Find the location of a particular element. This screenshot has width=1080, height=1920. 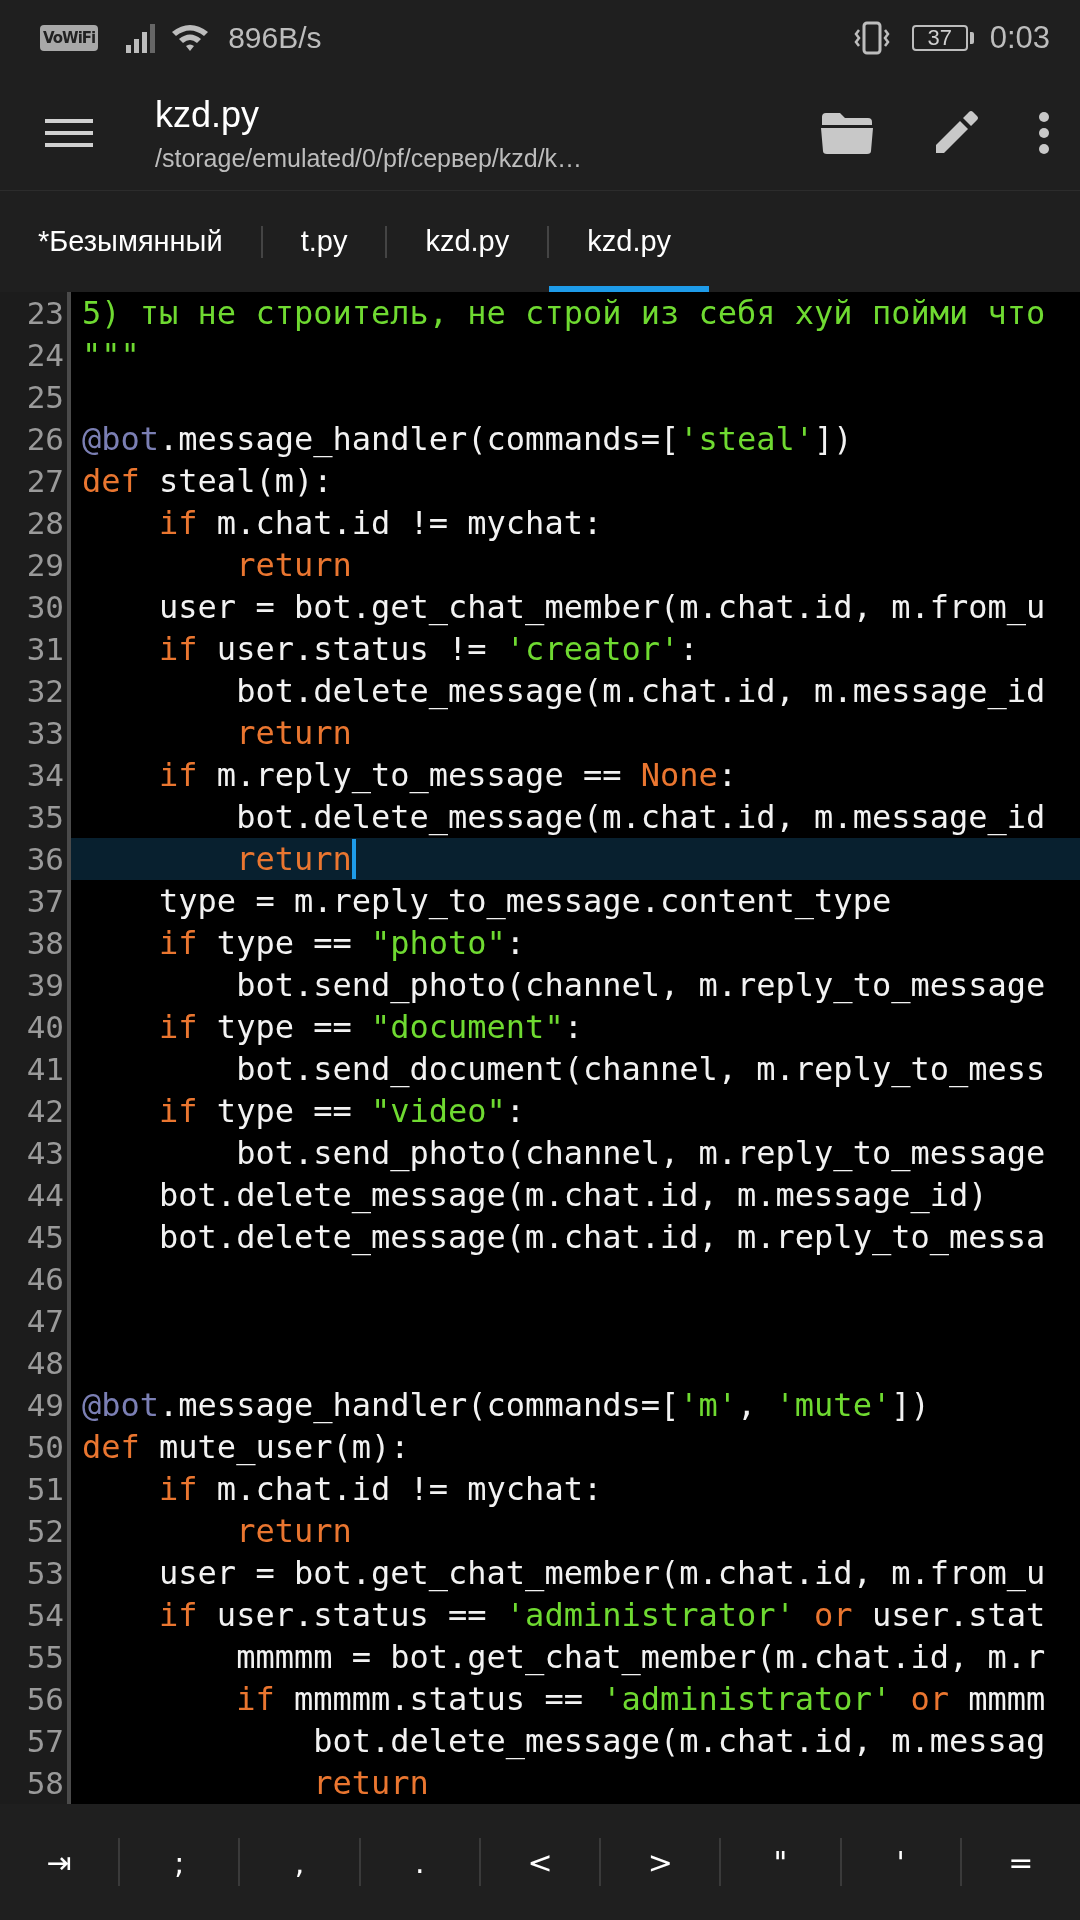

line-number: 30 is located at coordinates (35, 607).